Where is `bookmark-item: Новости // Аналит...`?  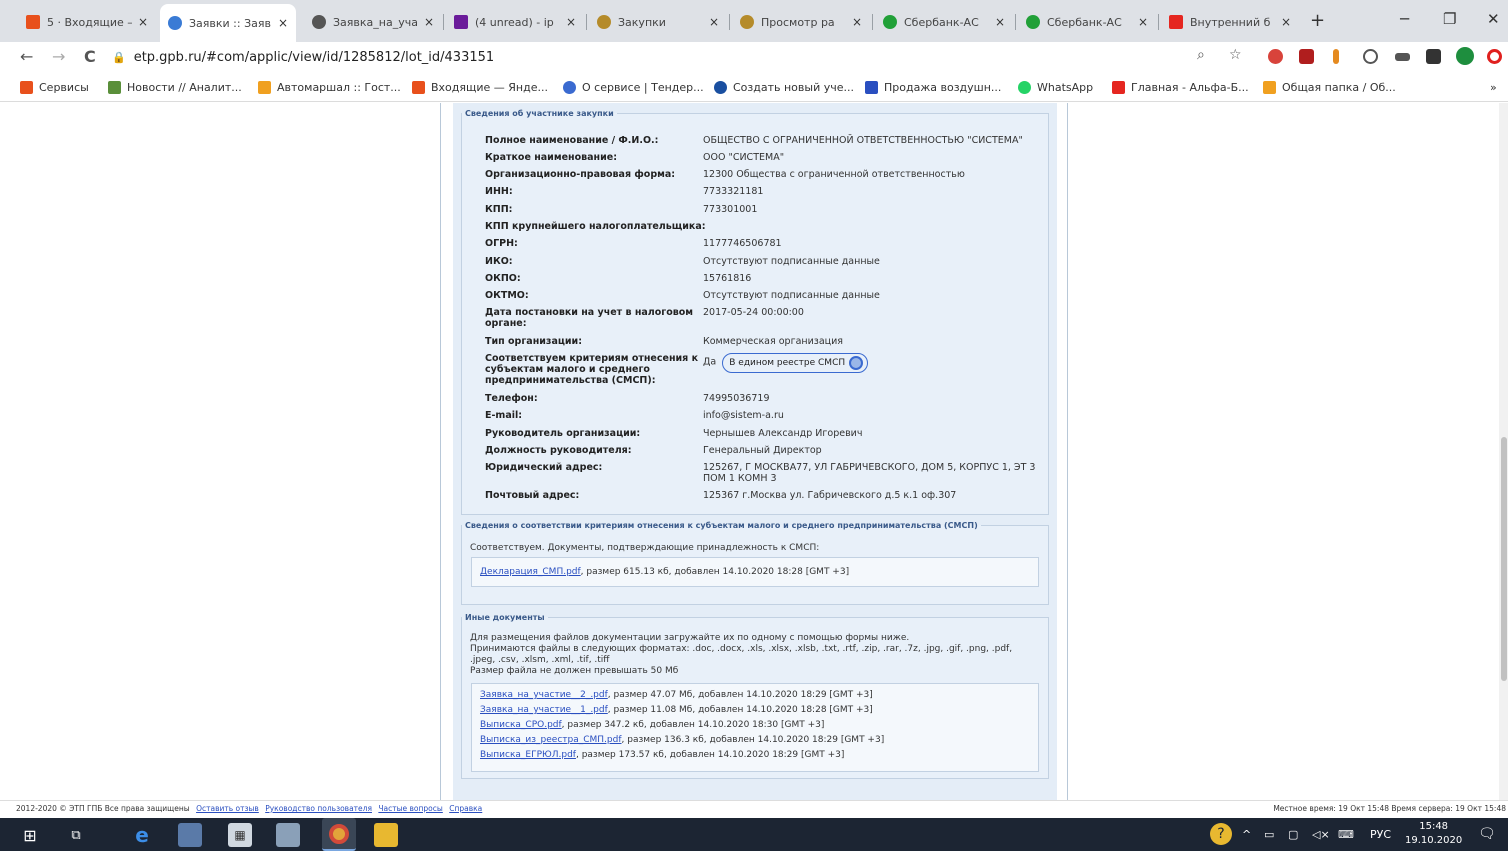 bookmark-item: Новости // Аналит... is located at coordinates (175, 87).